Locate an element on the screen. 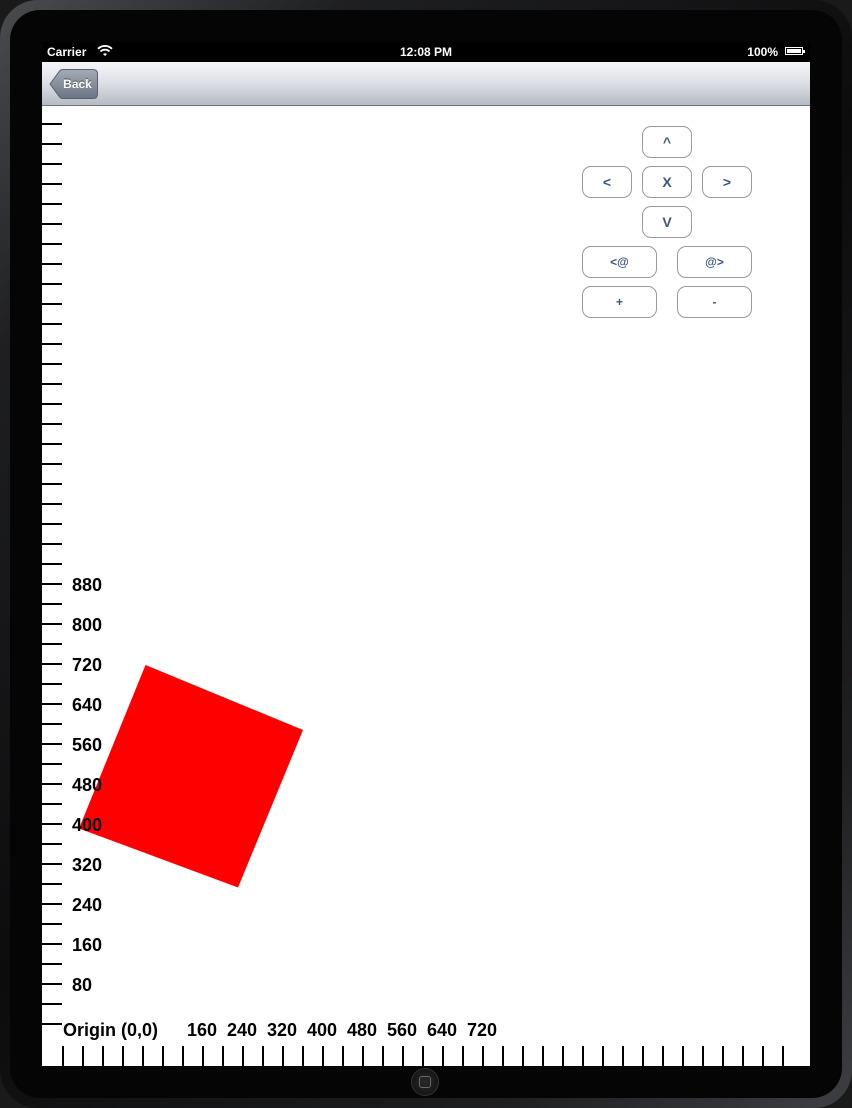 This screenshot has width=852, height=1108. y-axis-labels: 880 800 720 640 560 480 400 320 240 160 80 is located at coordinates (87, 785).